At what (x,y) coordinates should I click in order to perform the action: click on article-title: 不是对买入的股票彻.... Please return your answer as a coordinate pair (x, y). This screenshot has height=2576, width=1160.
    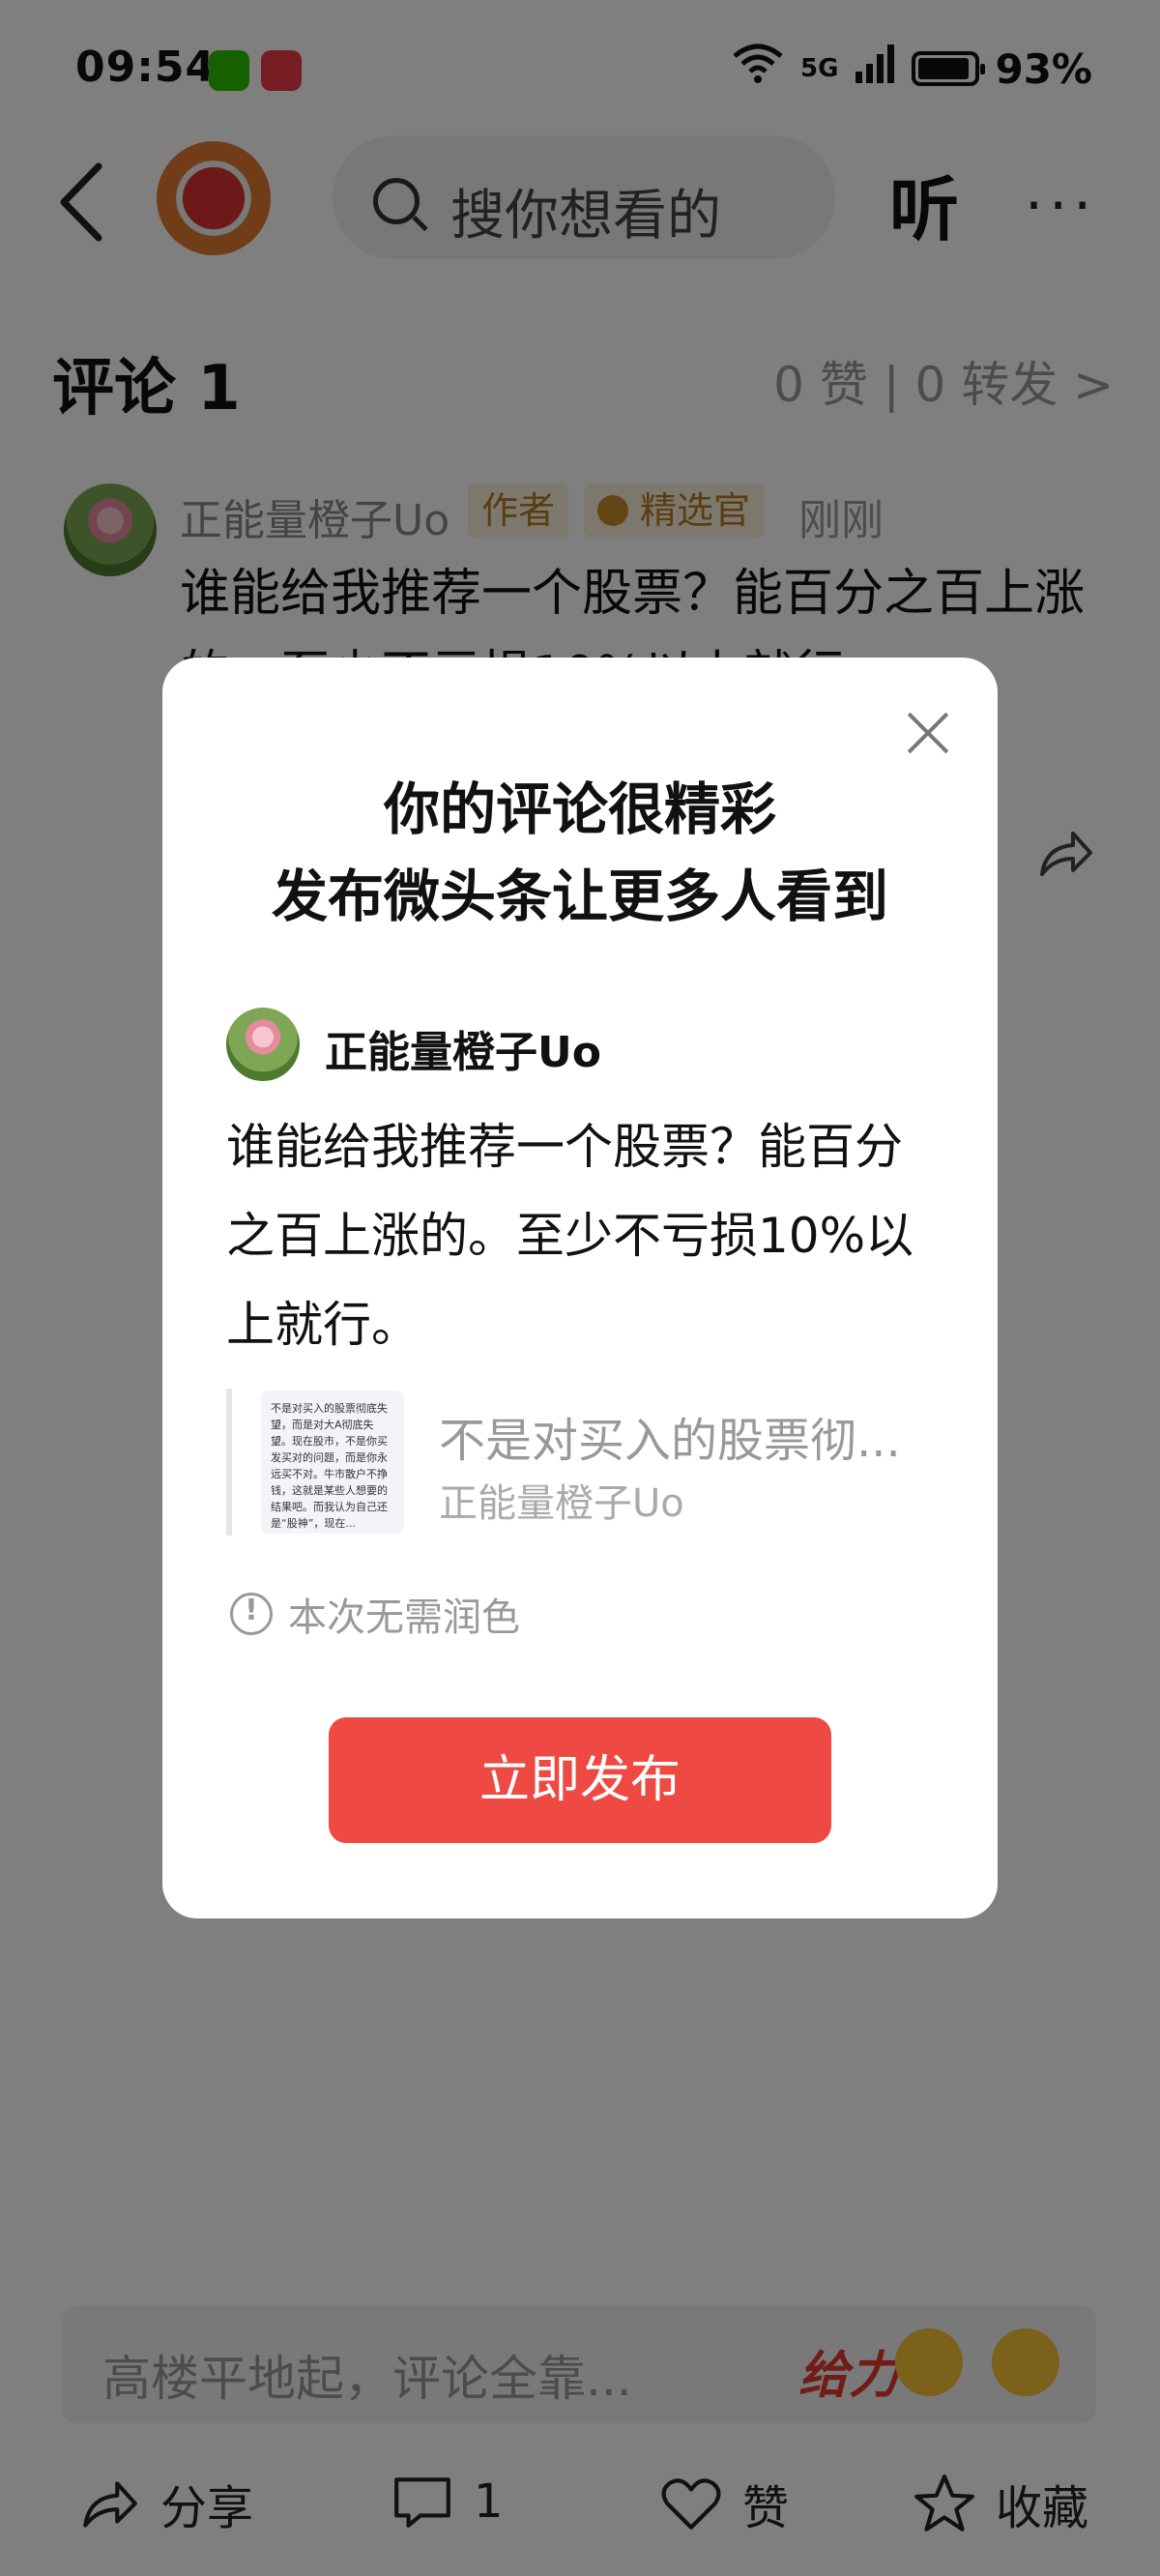
    Looking at the image, I should click on (670, 1441).